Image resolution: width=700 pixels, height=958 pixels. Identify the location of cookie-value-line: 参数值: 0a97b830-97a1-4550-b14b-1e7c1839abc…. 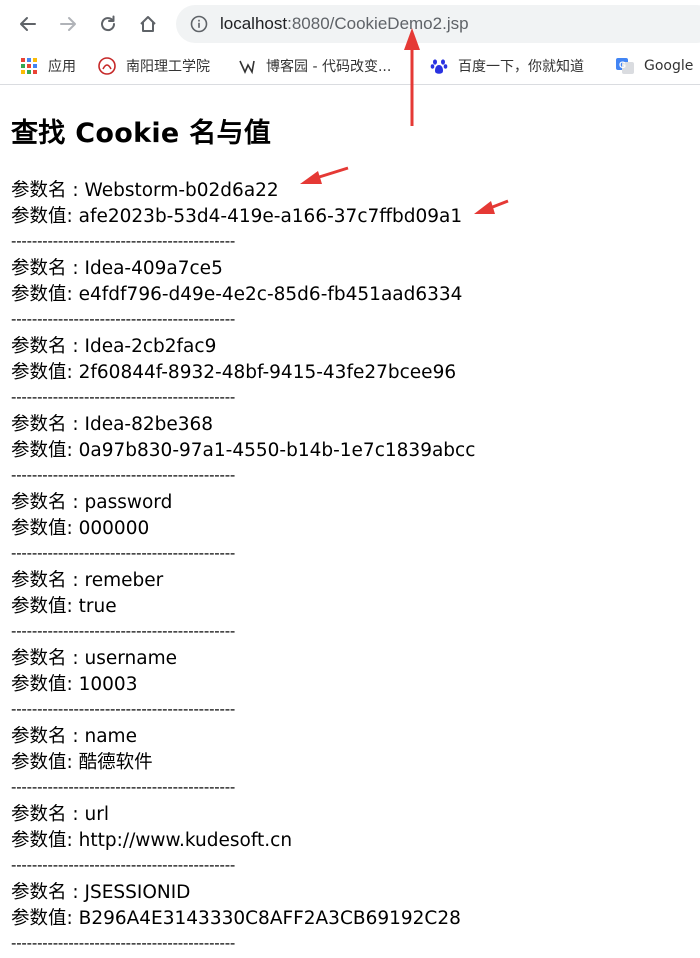
(243, 451).